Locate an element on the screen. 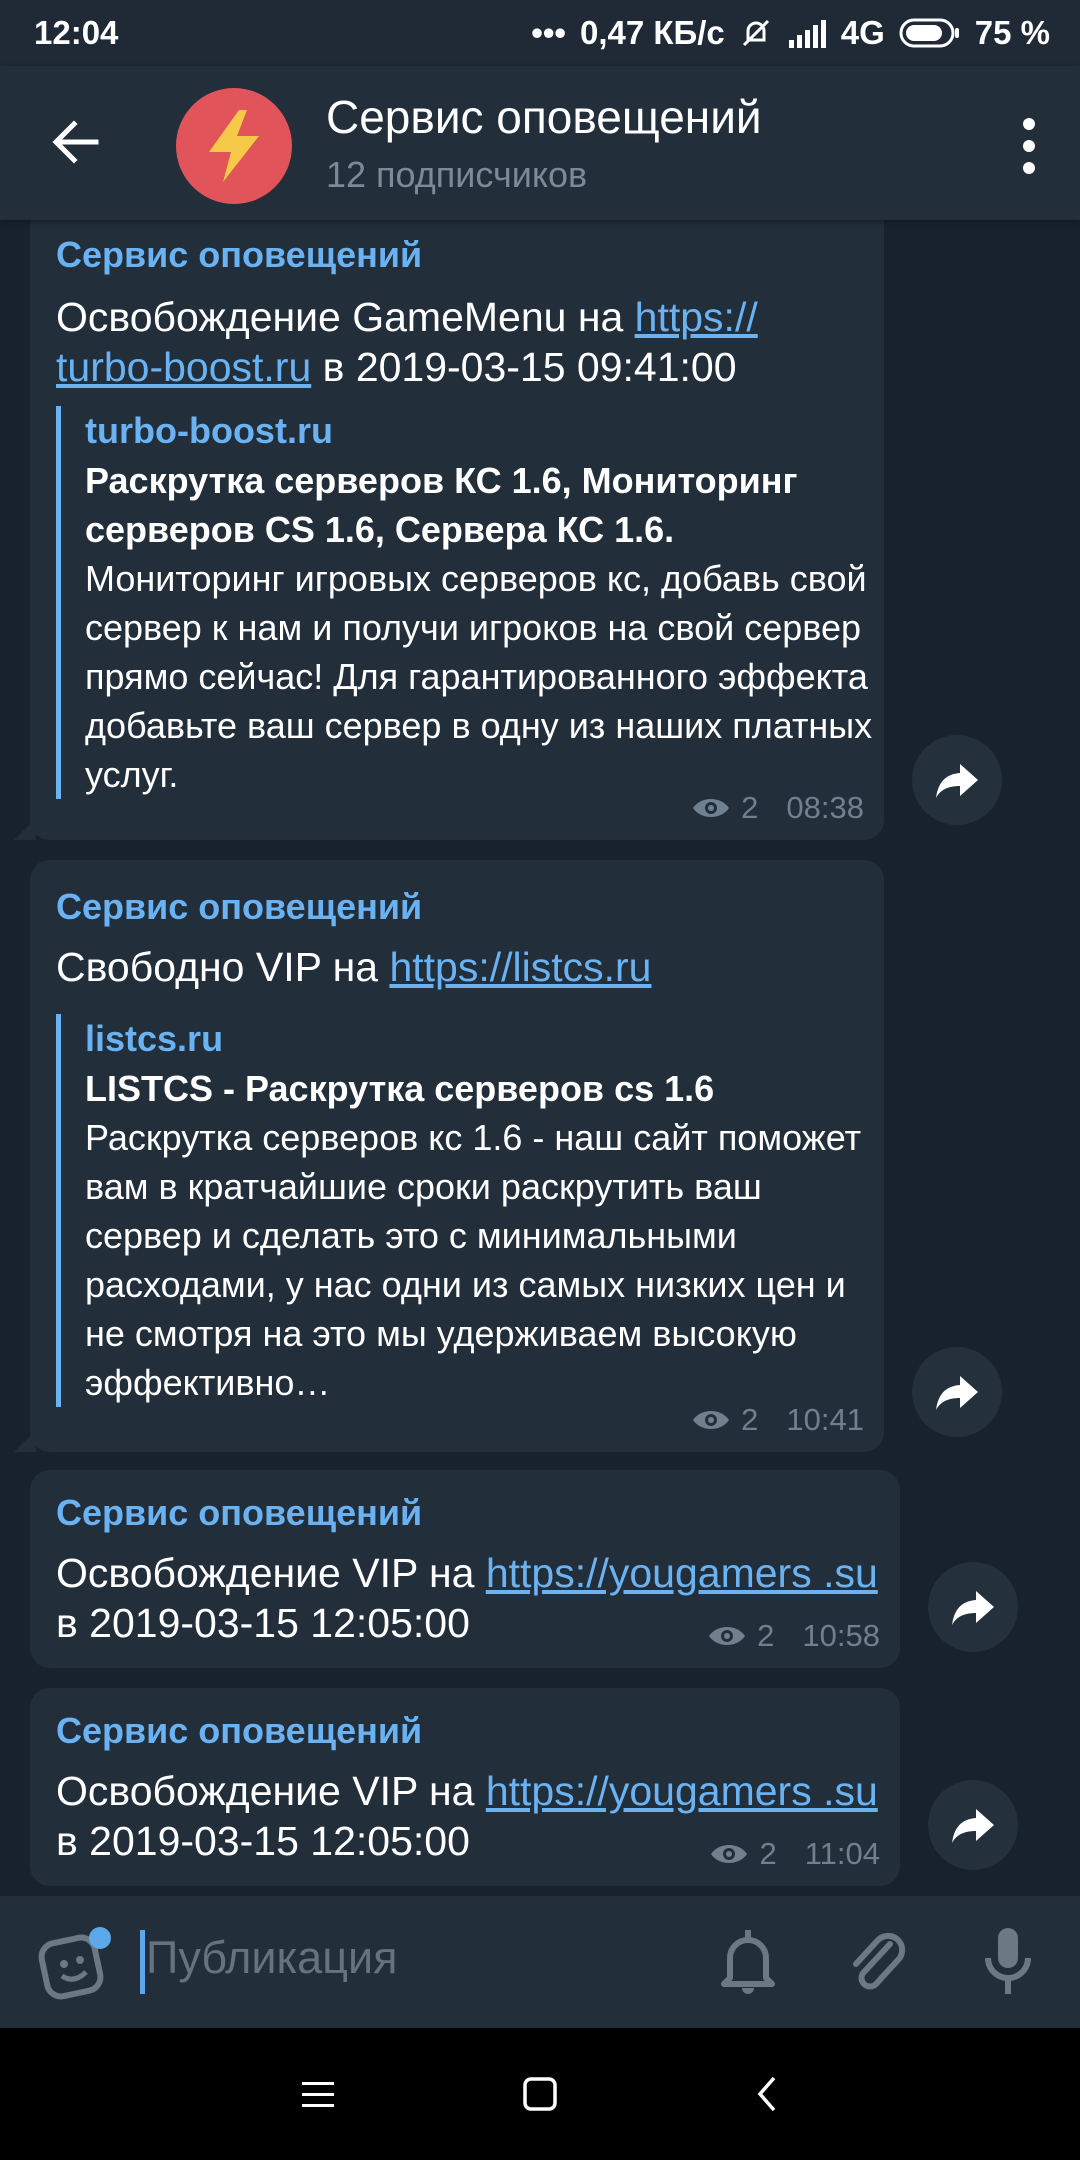  message-text-part: в 2019-03-15 09:41:00 is located at coordinates (524, 367).